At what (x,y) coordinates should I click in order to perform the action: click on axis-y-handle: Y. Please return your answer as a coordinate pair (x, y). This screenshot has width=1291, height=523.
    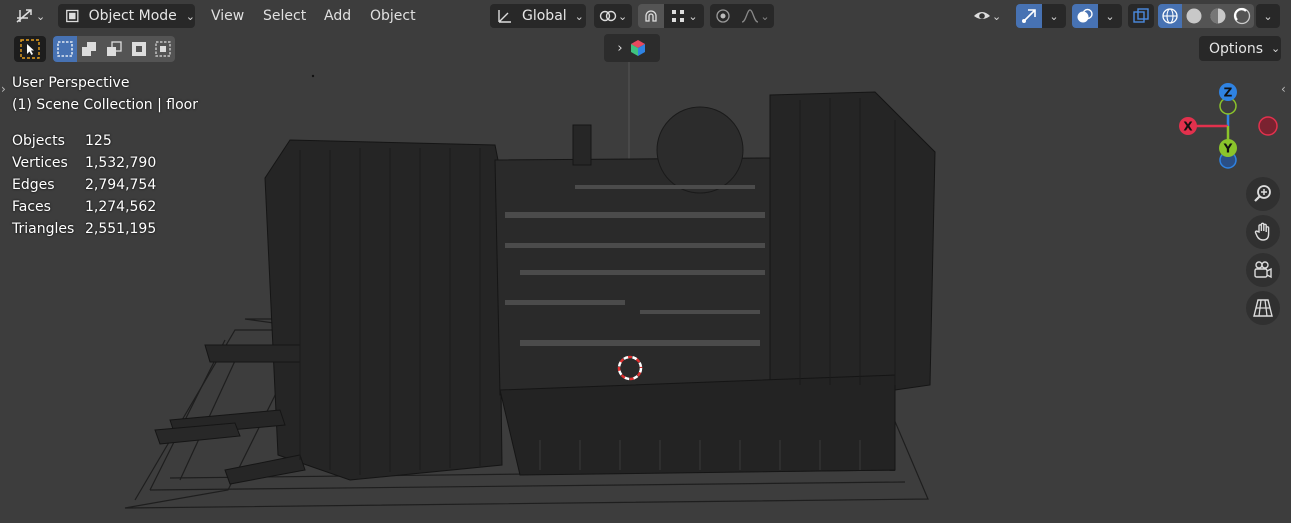
    Looking at the image, I should click on (1228, 148).